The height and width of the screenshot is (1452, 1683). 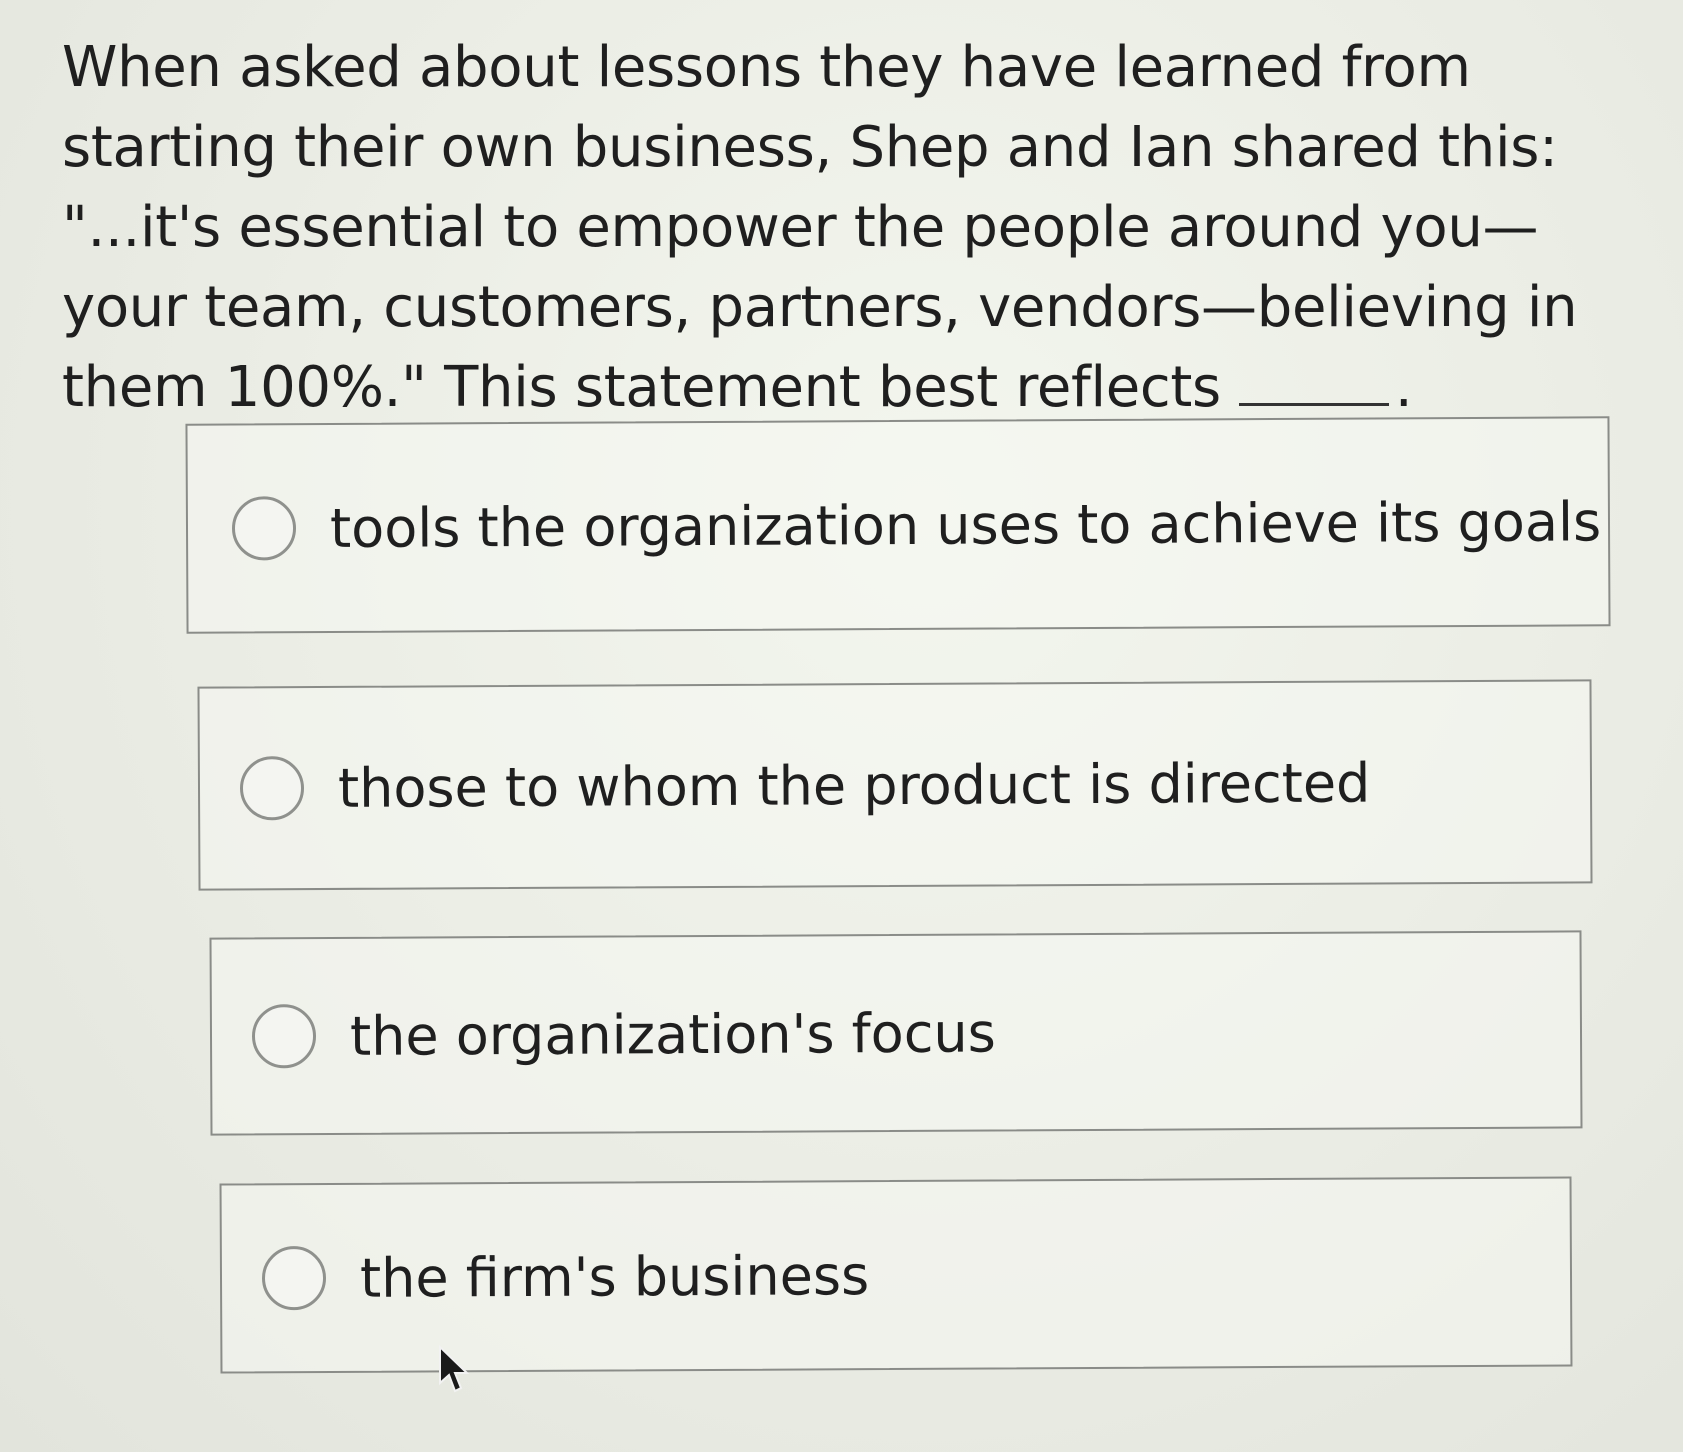 What do you see at coordinates (672, 1034) in the screenshot?
I see `answer-option-label: the organization's focus` at bounding box center [672, 1034].